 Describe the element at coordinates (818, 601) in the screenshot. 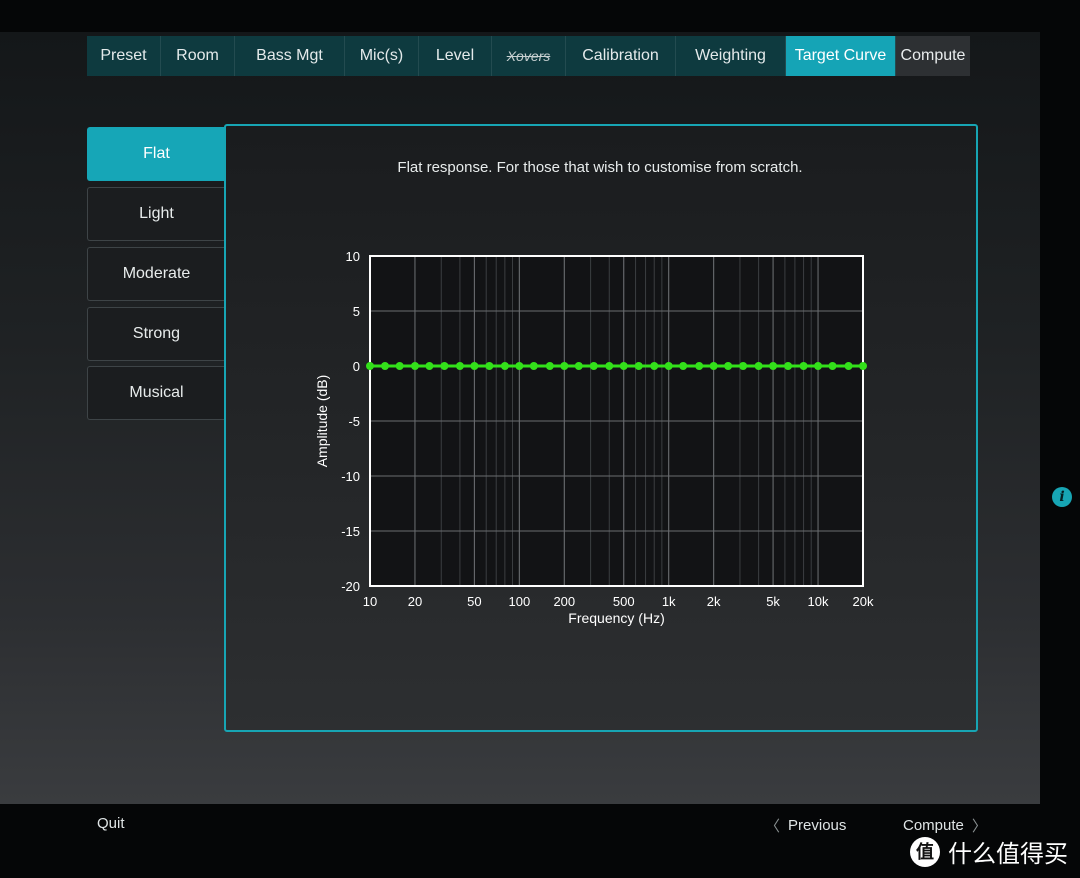

I see `x-tick-label: 10k` at that location.